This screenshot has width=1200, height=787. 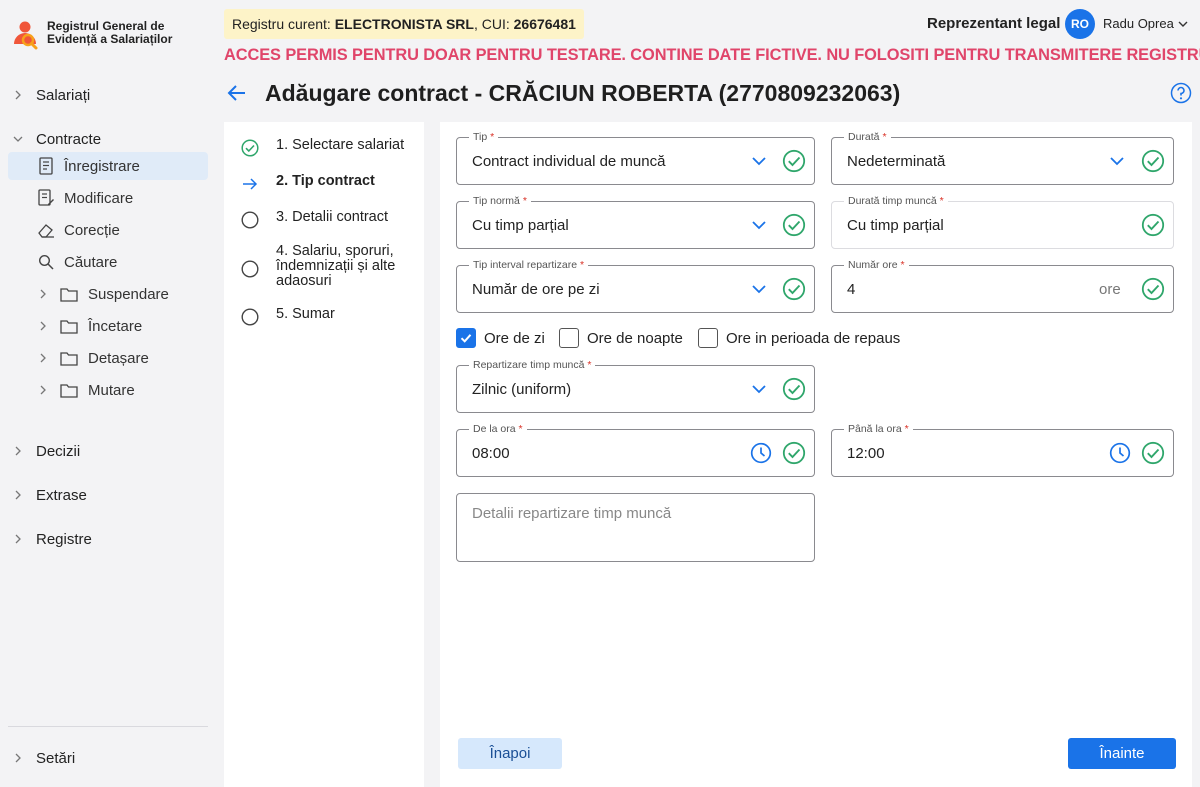 What do you see at coordinates (867, 137) in the screenshot?
I see `field-label: Durată *` at bounding box center [867, 137].